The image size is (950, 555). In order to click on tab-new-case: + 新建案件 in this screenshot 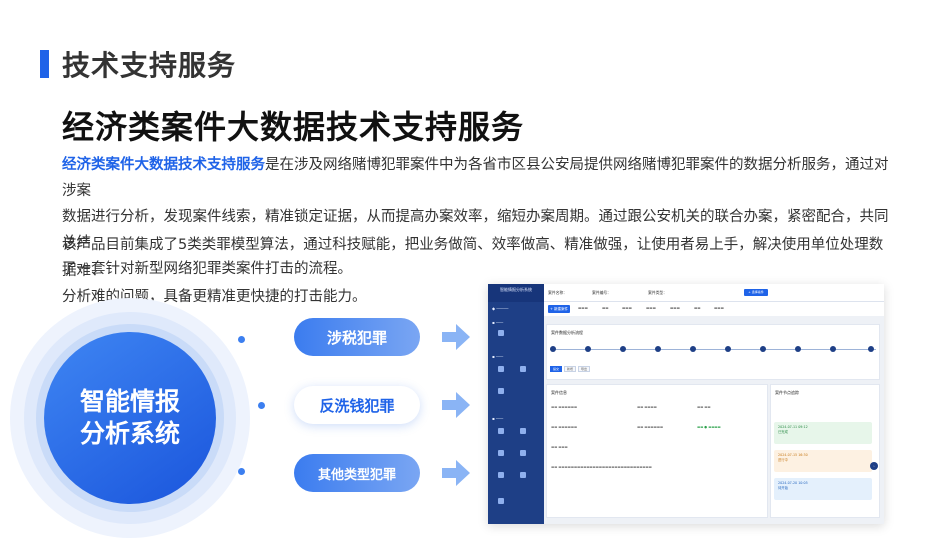, I will do `click(559, 309)`.